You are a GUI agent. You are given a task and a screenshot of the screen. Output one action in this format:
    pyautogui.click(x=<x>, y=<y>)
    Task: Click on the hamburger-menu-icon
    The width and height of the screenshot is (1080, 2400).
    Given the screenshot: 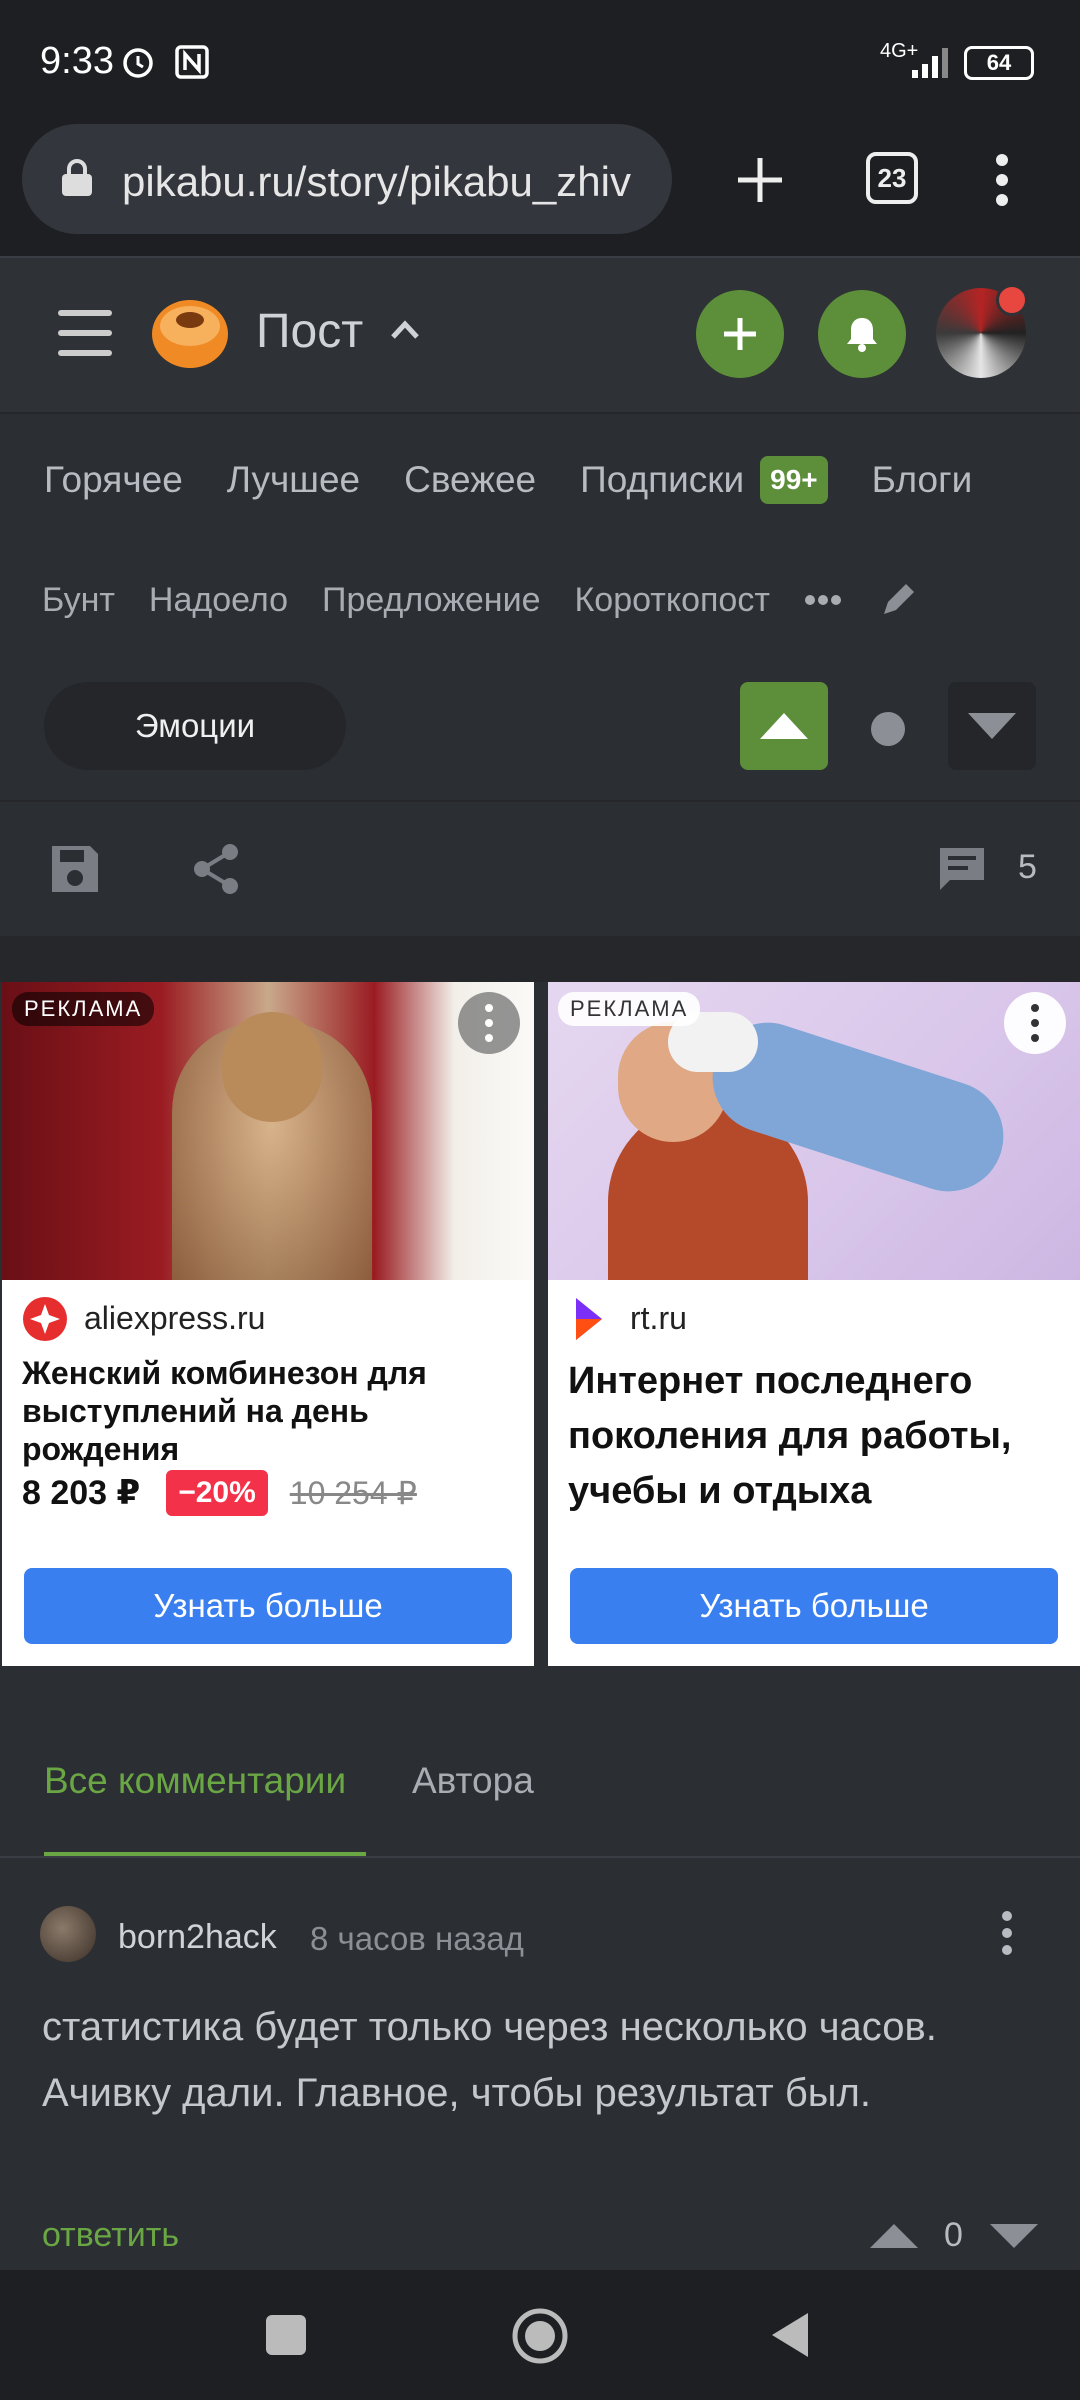 What is the action you would take?
    pyautogui.click(x=85, y=333)
    